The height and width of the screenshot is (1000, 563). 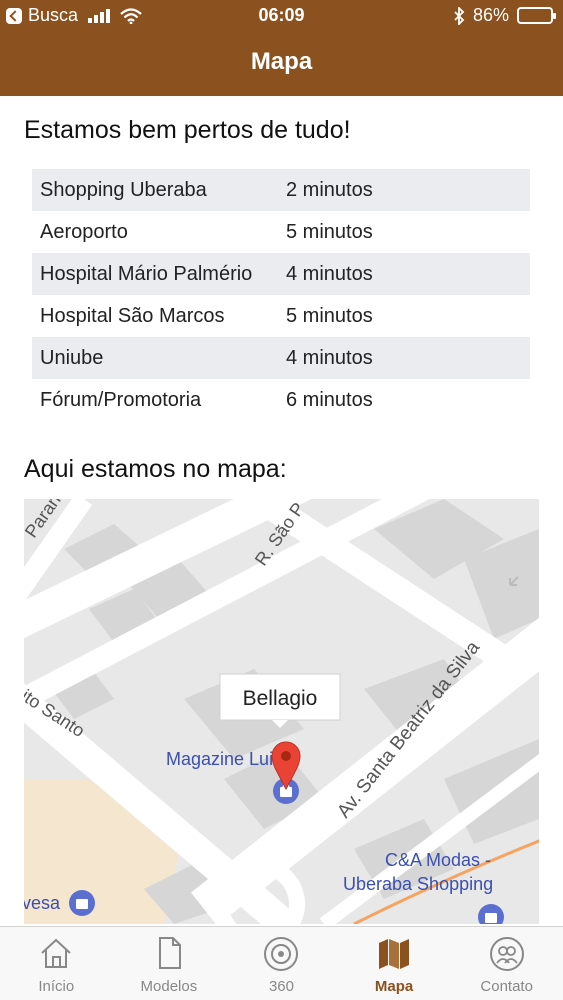 I want to click on distance-row: Fórum/Promotoria 6 minutos, so click(x=281, y=400).